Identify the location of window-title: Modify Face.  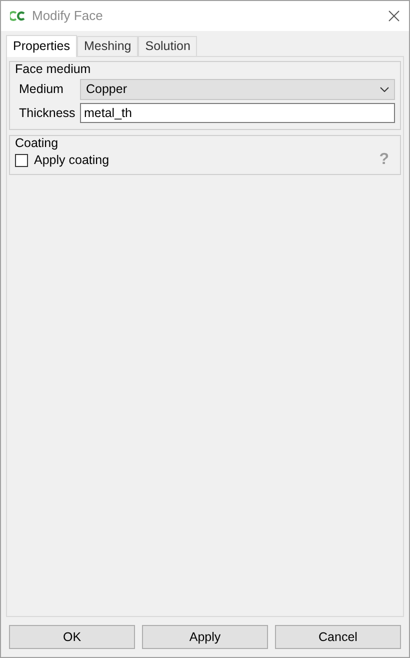
(67, 16).